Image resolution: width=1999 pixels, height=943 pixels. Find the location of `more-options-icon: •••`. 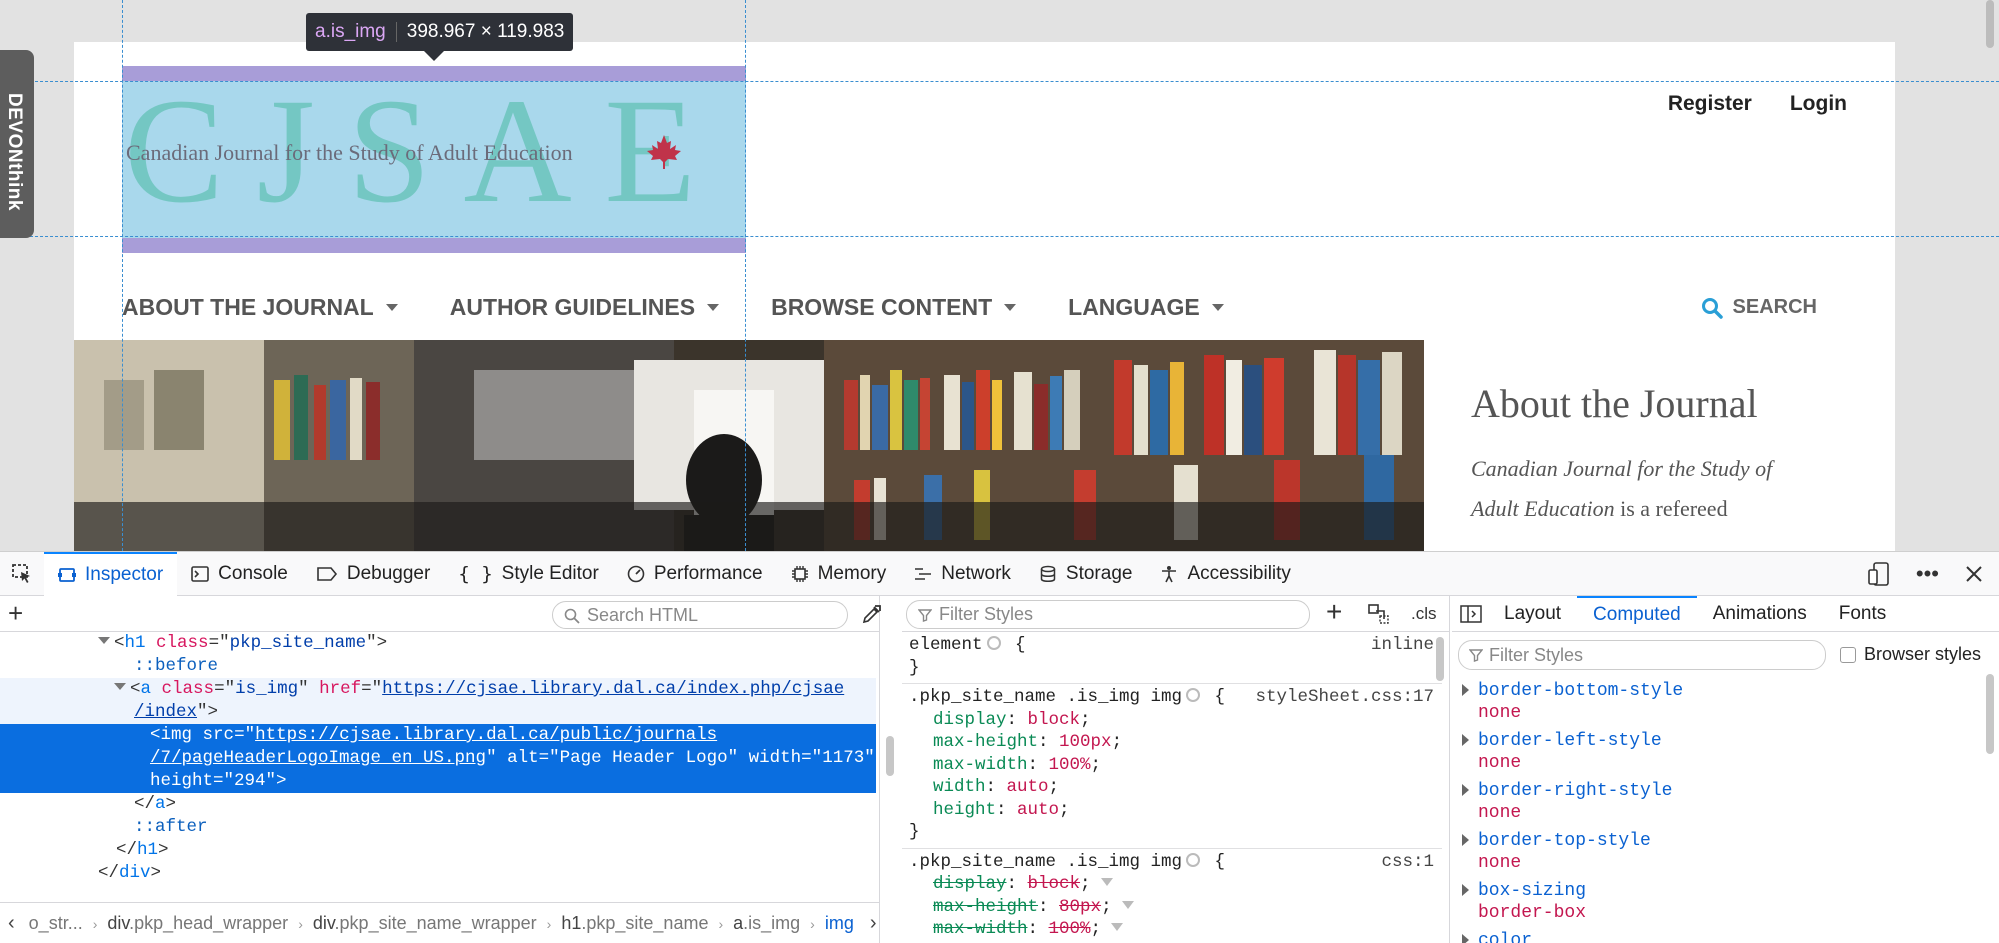

more-options-icon: ••• is located at coordinates (1927, 574).